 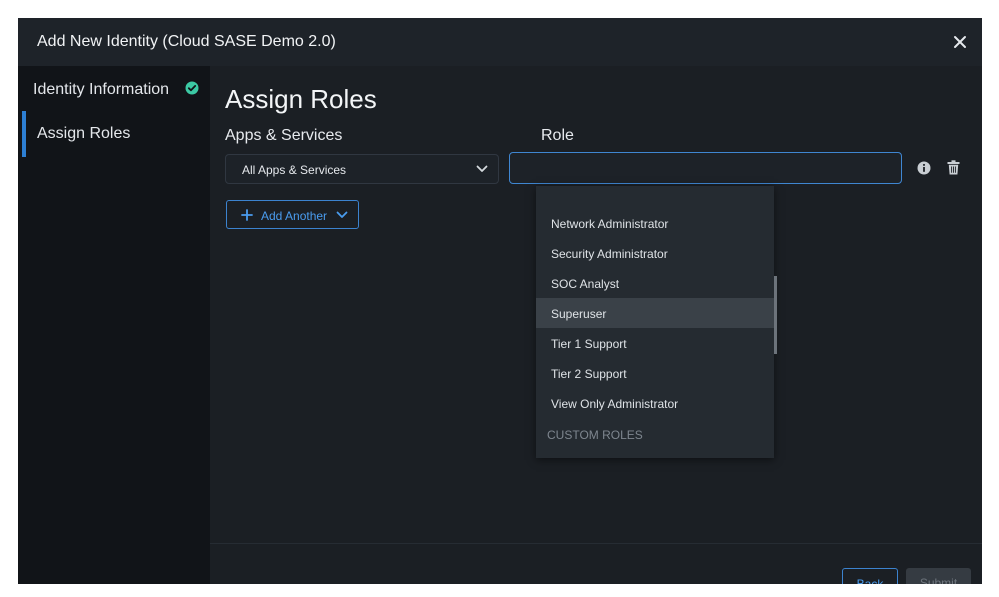 I want to click on add-another-button: Add Another, so click(x=292, y=214).